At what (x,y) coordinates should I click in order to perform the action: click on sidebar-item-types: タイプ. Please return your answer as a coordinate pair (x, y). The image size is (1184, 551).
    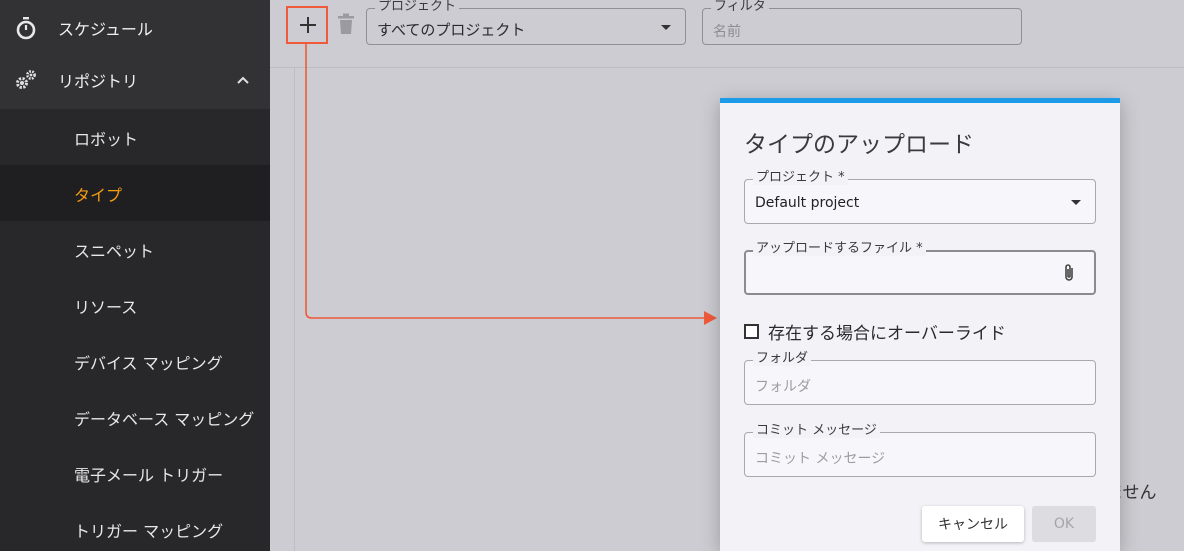
    Looking at the image, I should click on (135, 193).